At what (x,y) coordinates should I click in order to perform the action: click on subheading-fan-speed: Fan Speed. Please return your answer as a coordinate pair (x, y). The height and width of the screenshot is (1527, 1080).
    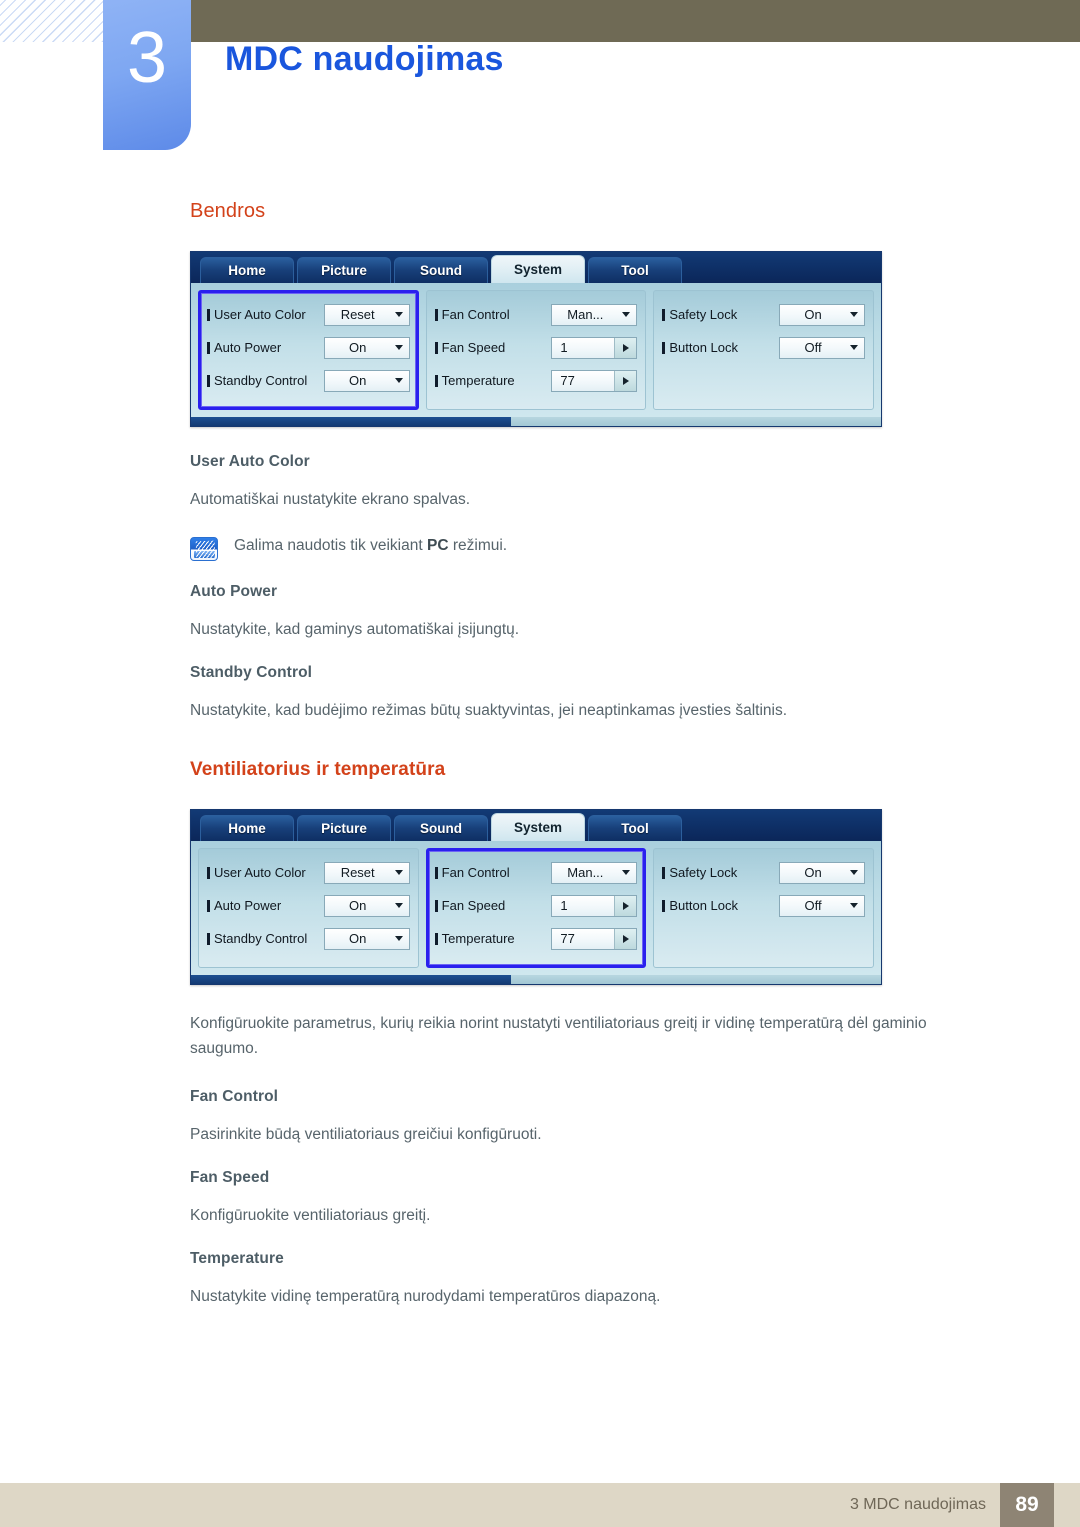
    Looking at the image, I should click on (230, 1177).